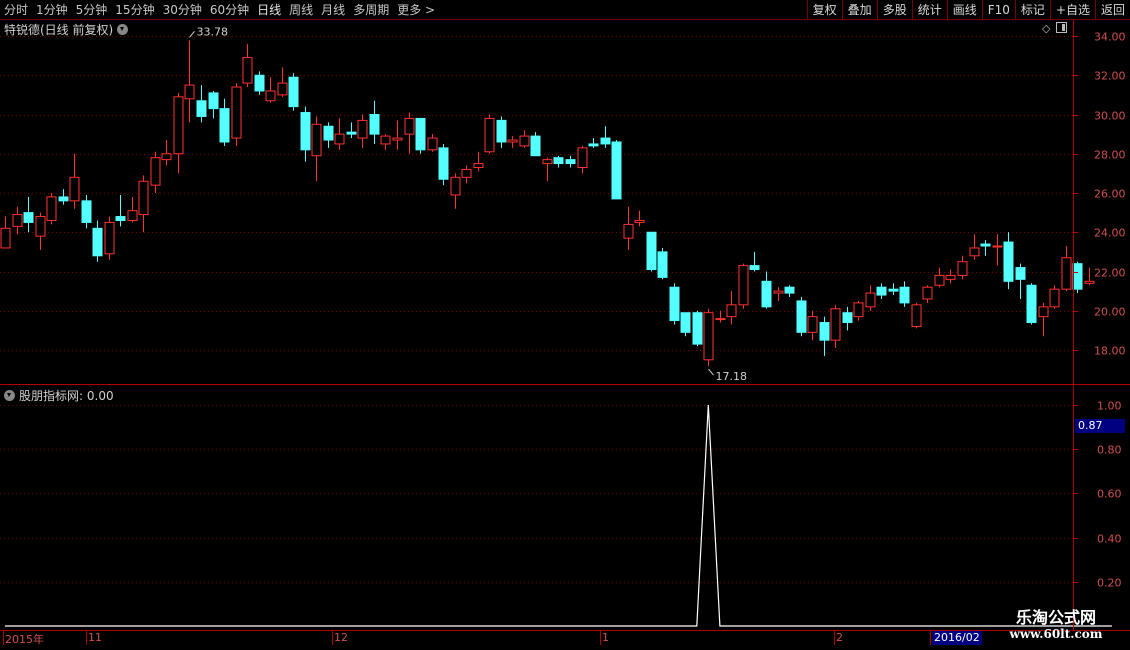  Describe the element at coordinates (1110, 194) in the screenshot. I see `price-tick-label: 26.00` at that location.